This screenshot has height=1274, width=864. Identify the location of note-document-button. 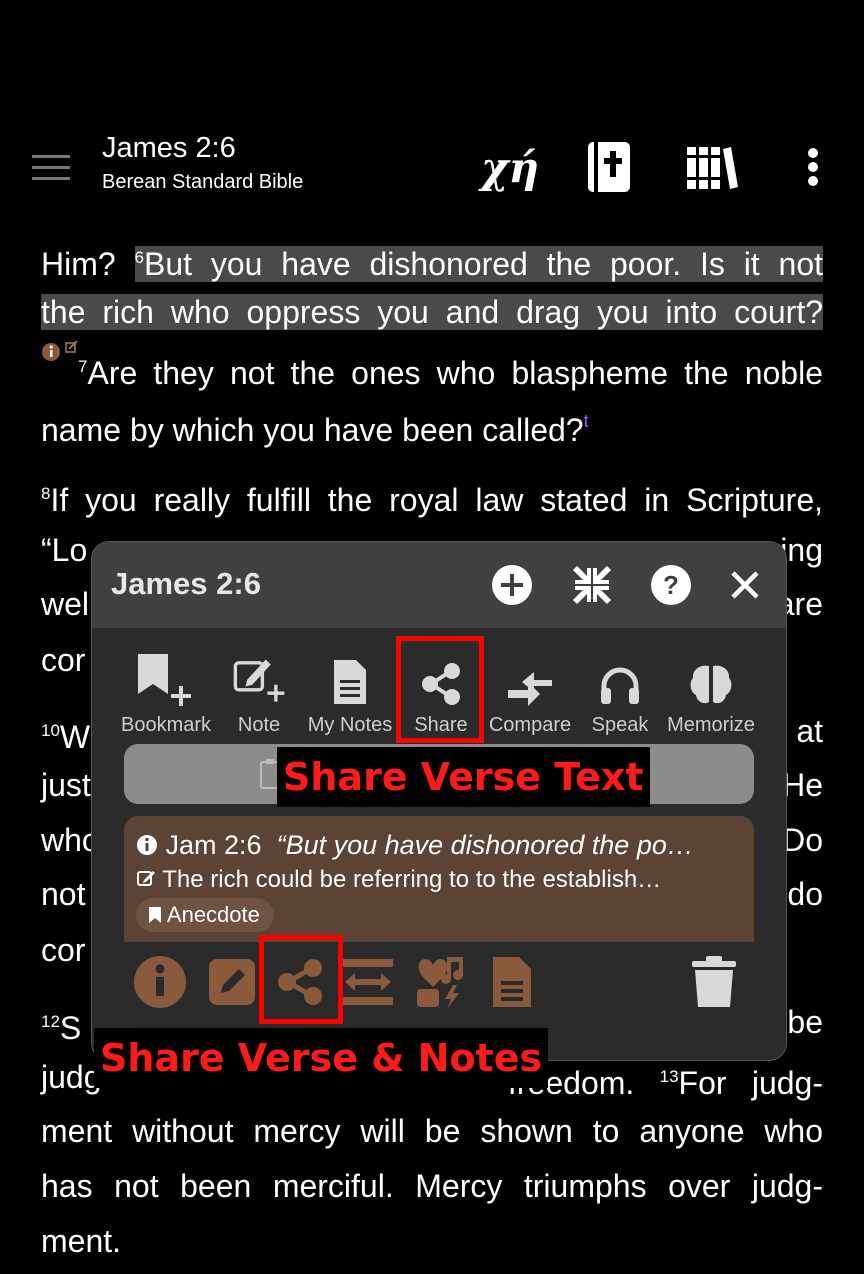
(512, 982).